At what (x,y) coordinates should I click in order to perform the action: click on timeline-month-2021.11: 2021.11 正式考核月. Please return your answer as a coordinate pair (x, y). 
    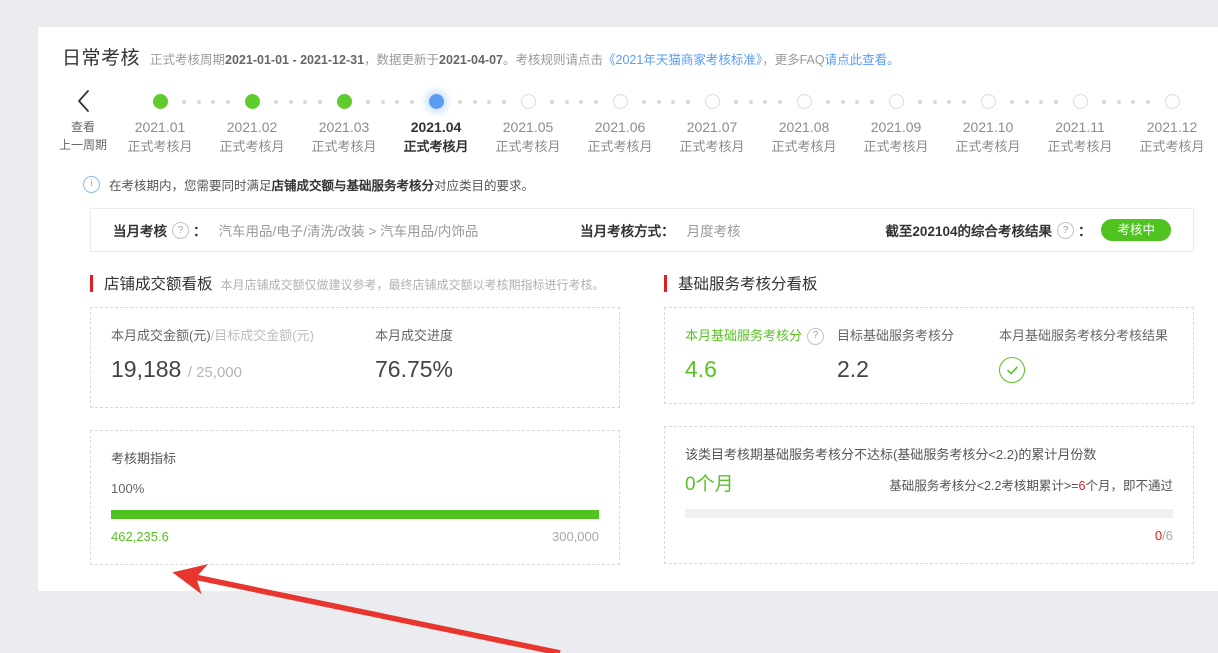
    Looking at the image, I should click on (1092, 122).